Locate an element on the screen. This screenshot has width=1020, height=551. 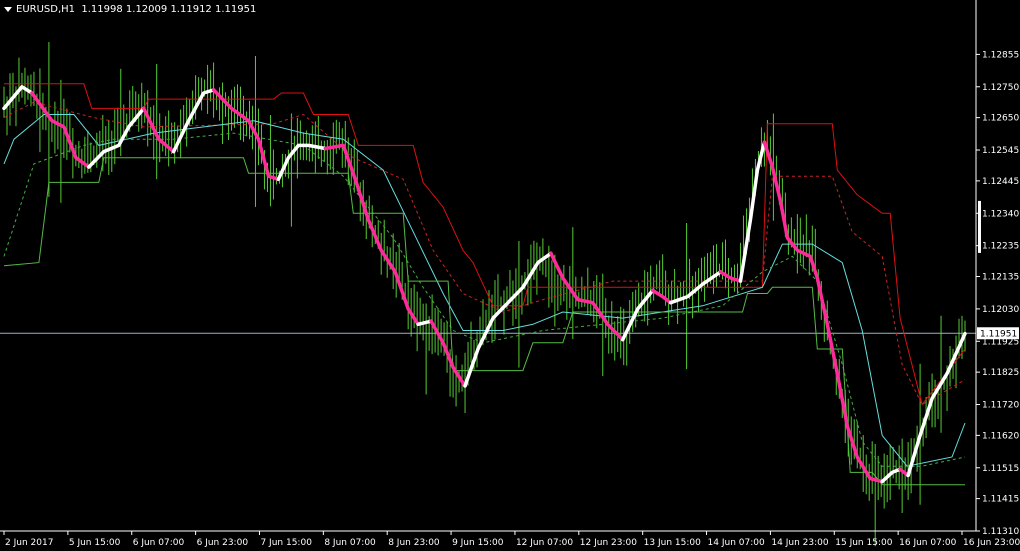
time-tick-label-12: 14 Jun 23:00 is located at coordinates (799, 543).